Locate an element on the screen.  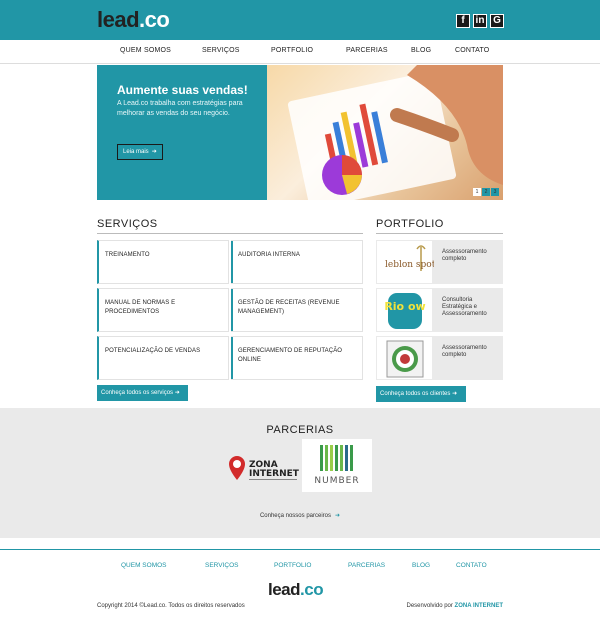
footer-nav-servicos: SERVIÇOS is located at coordinates (221, 565).